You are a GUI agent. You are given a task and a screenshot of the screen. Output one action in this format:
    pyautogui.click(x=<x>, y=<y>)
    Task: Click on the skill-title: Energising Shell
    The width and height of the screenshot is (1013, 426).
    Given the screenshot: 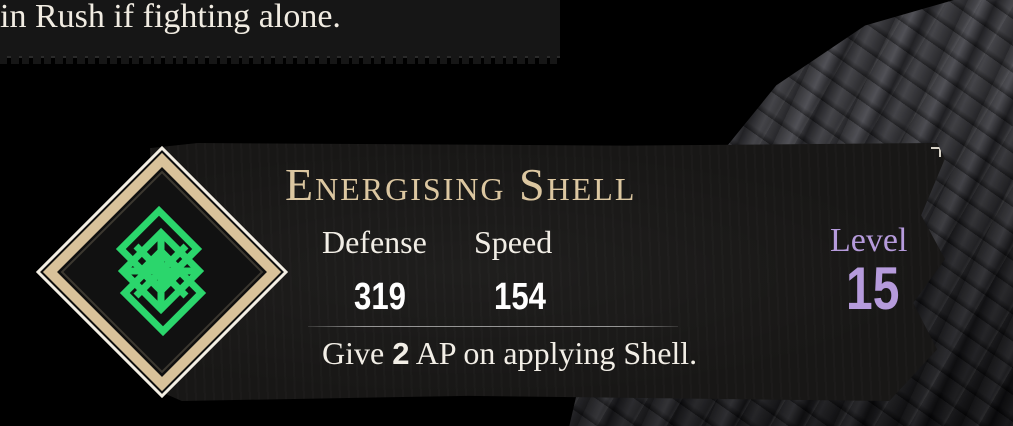 What is the action you would take?
    pyautogui.click(x=461, y=184)
    